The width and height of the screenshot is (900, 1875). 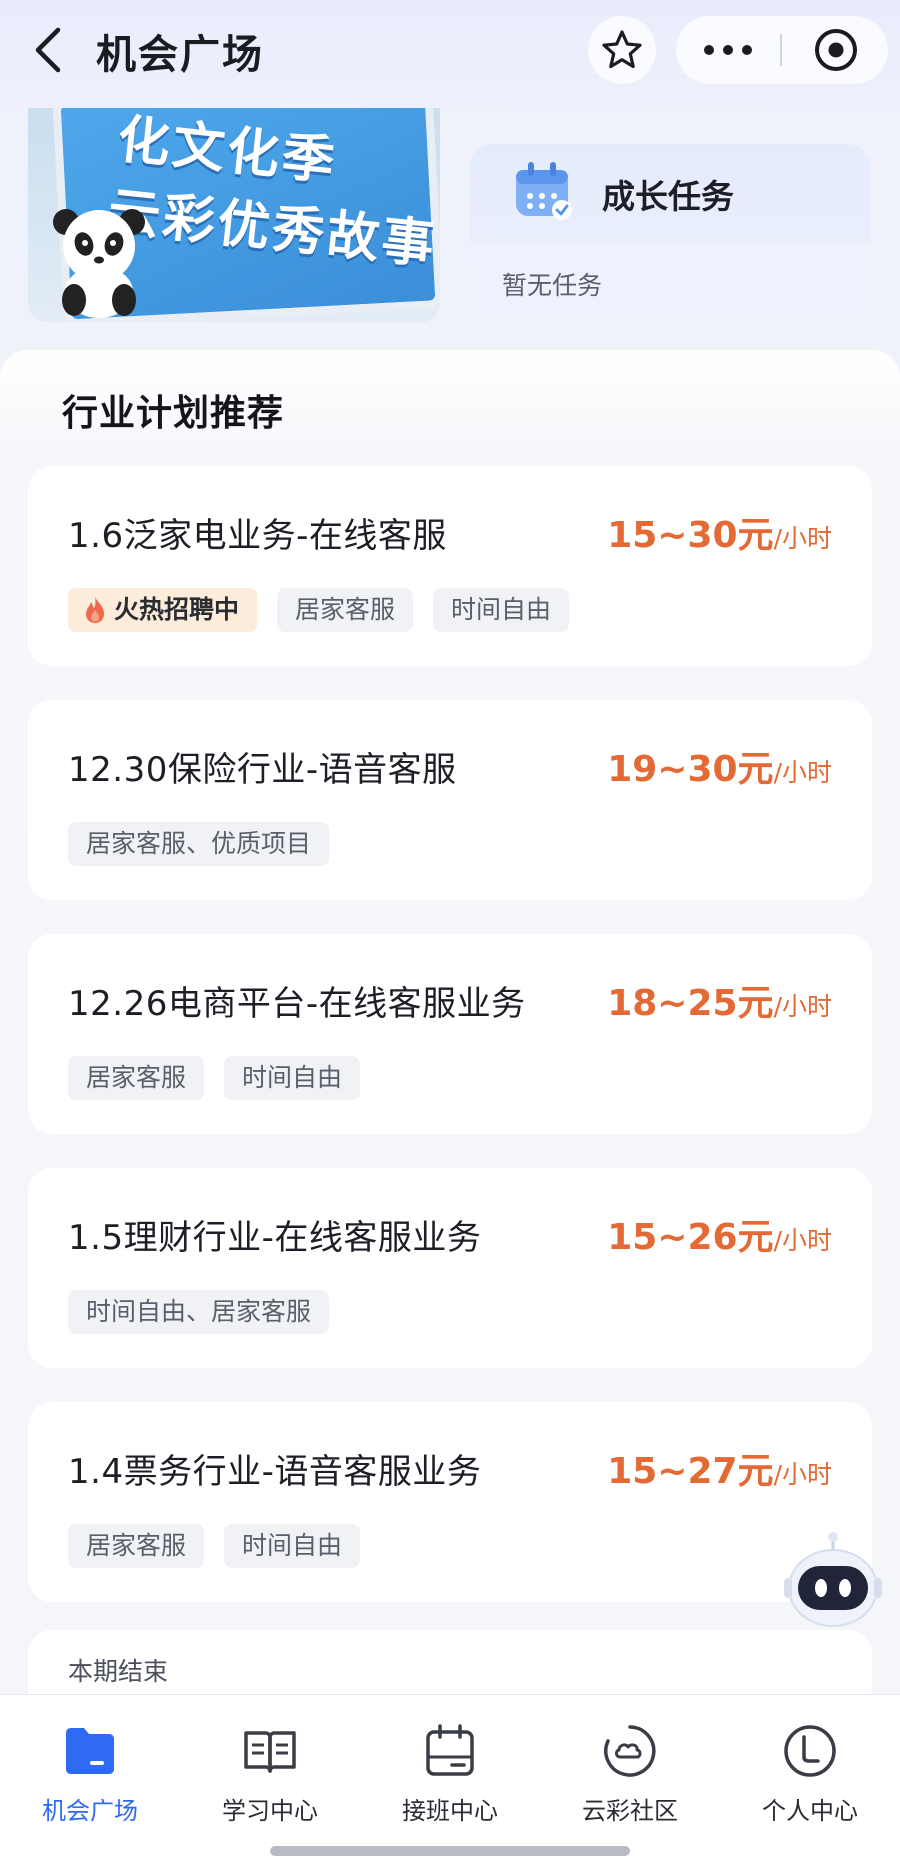 I want to click on tab-label: 机会广场, so click(x=90, y=1811).